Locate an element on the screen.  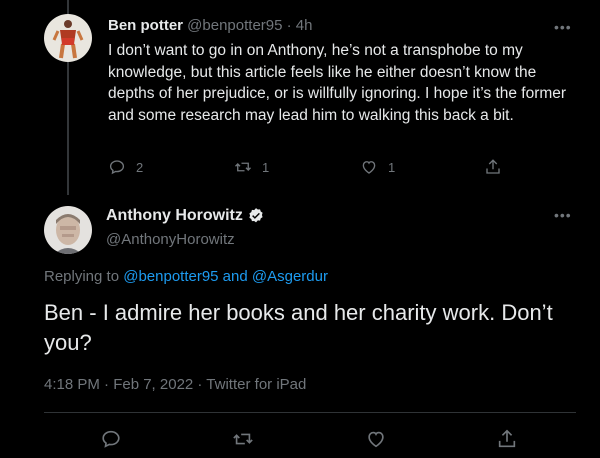
replying-to-line: Replying to @benpotter95 and @Asgerdur is located at coordinates (186, 276).